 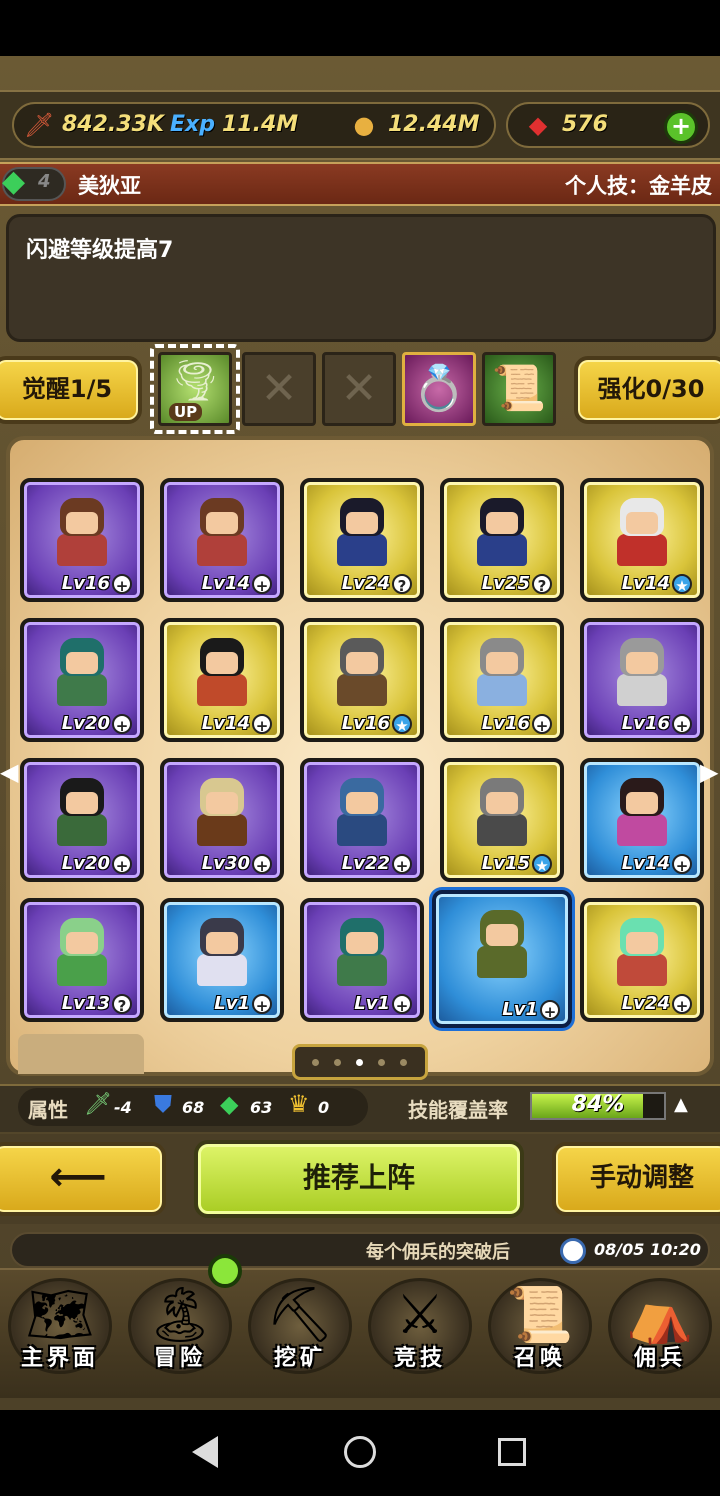 I want to click on hero-level-label: Lv16 ★, so click(x=377, y=724).